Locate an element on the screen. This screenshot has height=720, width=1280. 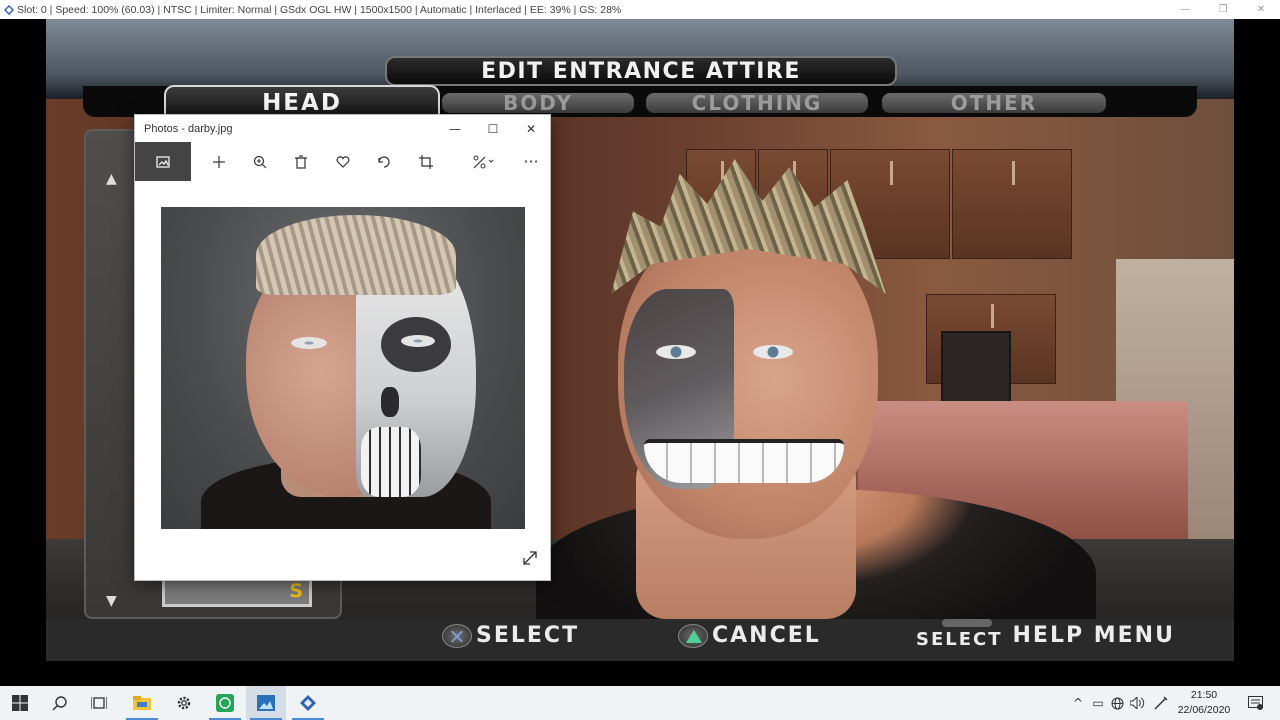
swatch-letter: S is located at coordinates (296, 591).